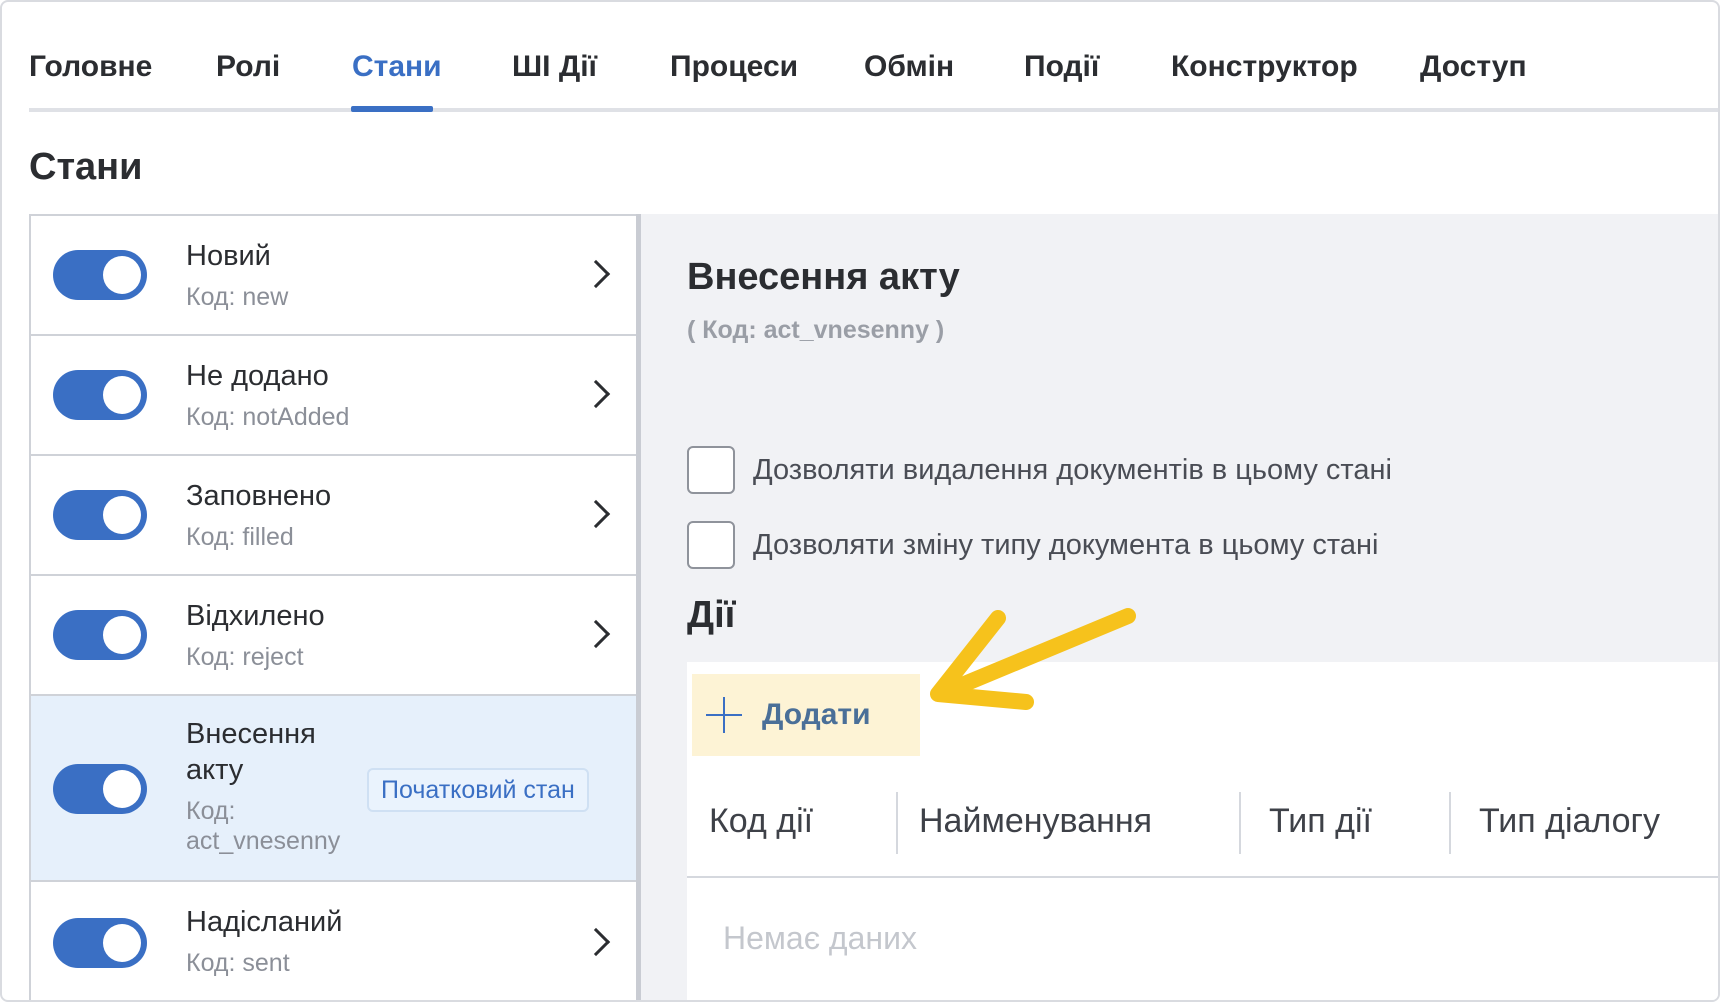  What do you see at coordinates (334, 636) in the screenshot?
I see `state-item-reject: Відхилено Код: reject` at bounding box center [334, 636].